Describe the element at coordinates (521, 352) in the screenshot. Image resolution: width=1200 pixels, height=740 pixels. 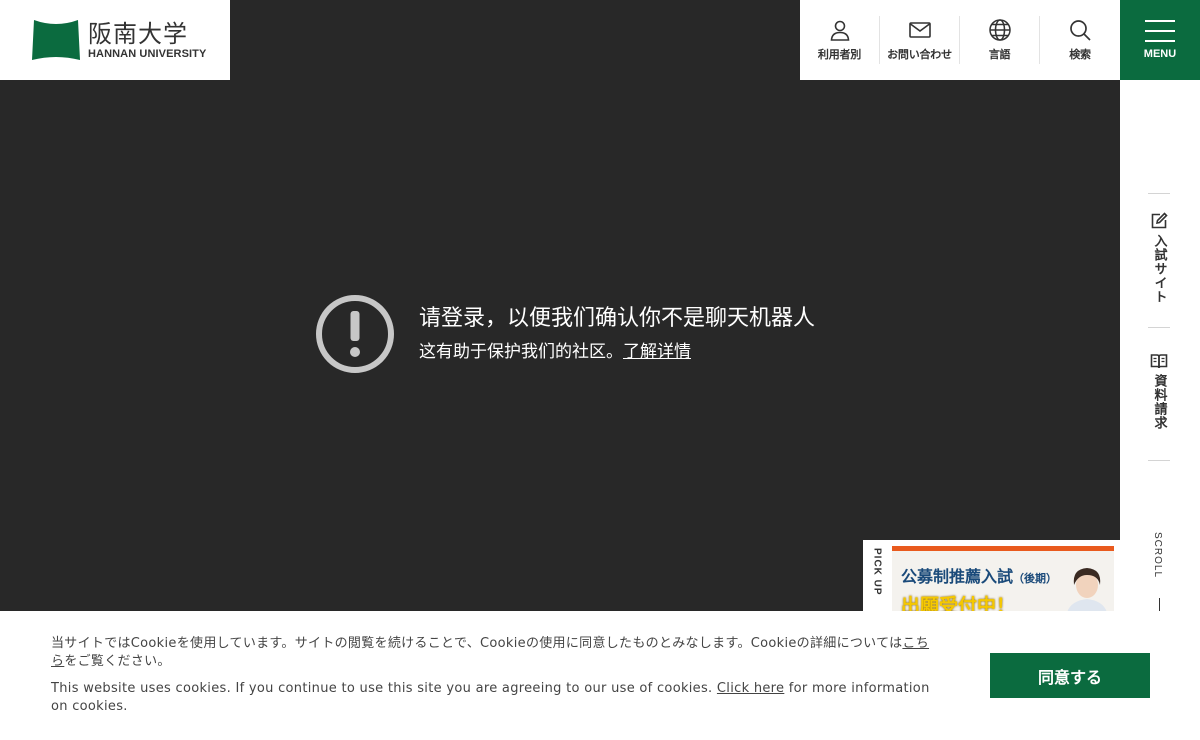
I see `login-prompt-description: 这有助于保护我们的社区。` at that location.